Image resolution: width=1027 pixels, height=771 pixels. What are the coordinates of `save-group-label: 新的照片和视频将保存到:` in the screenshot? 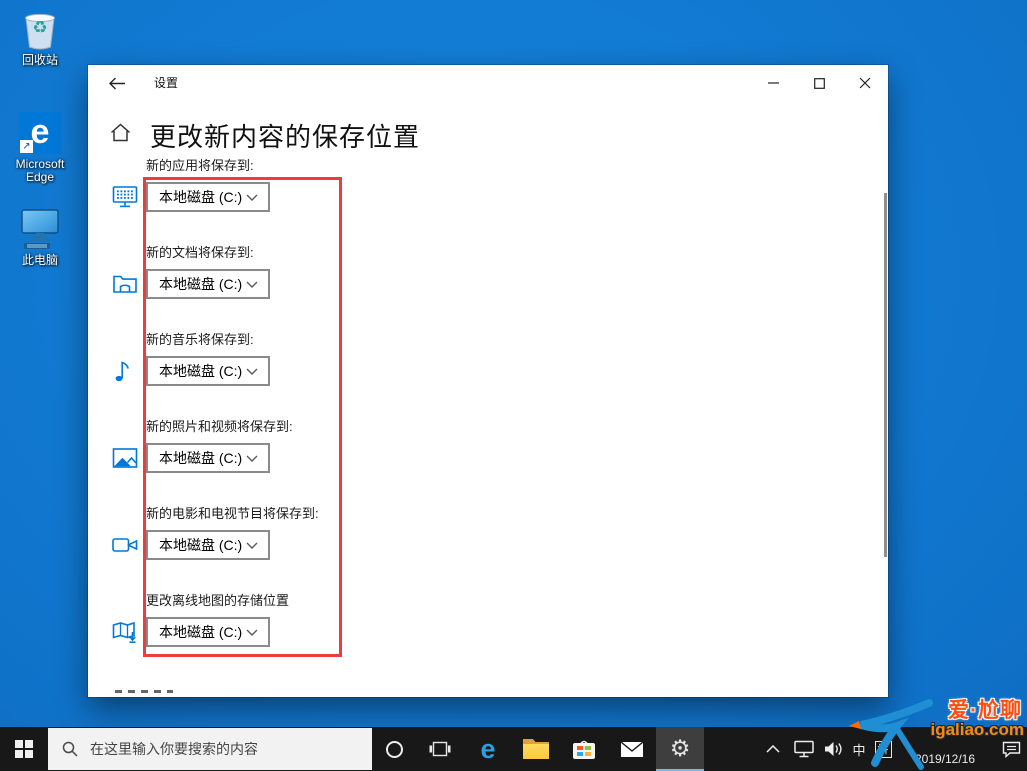 It's located at (219, 426).